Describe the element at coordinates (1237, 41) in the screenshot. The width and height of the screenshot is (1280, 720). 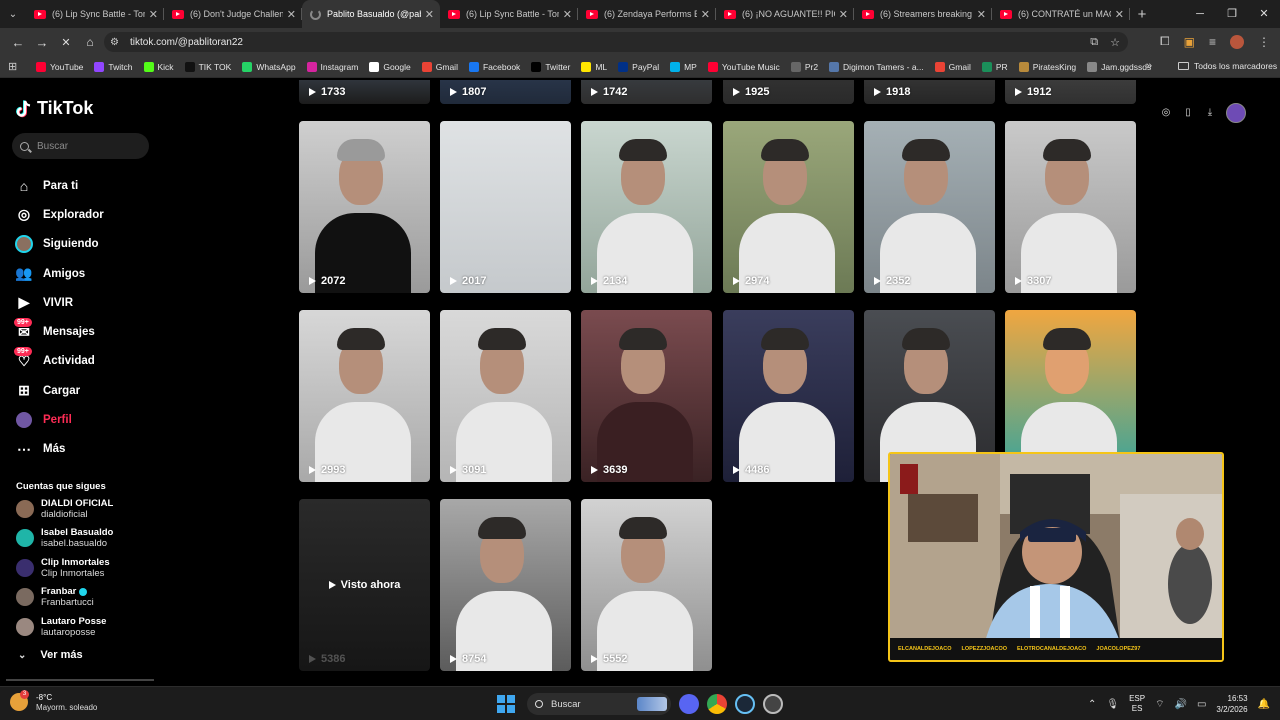
I see `profile-avatar-icon` at that location.